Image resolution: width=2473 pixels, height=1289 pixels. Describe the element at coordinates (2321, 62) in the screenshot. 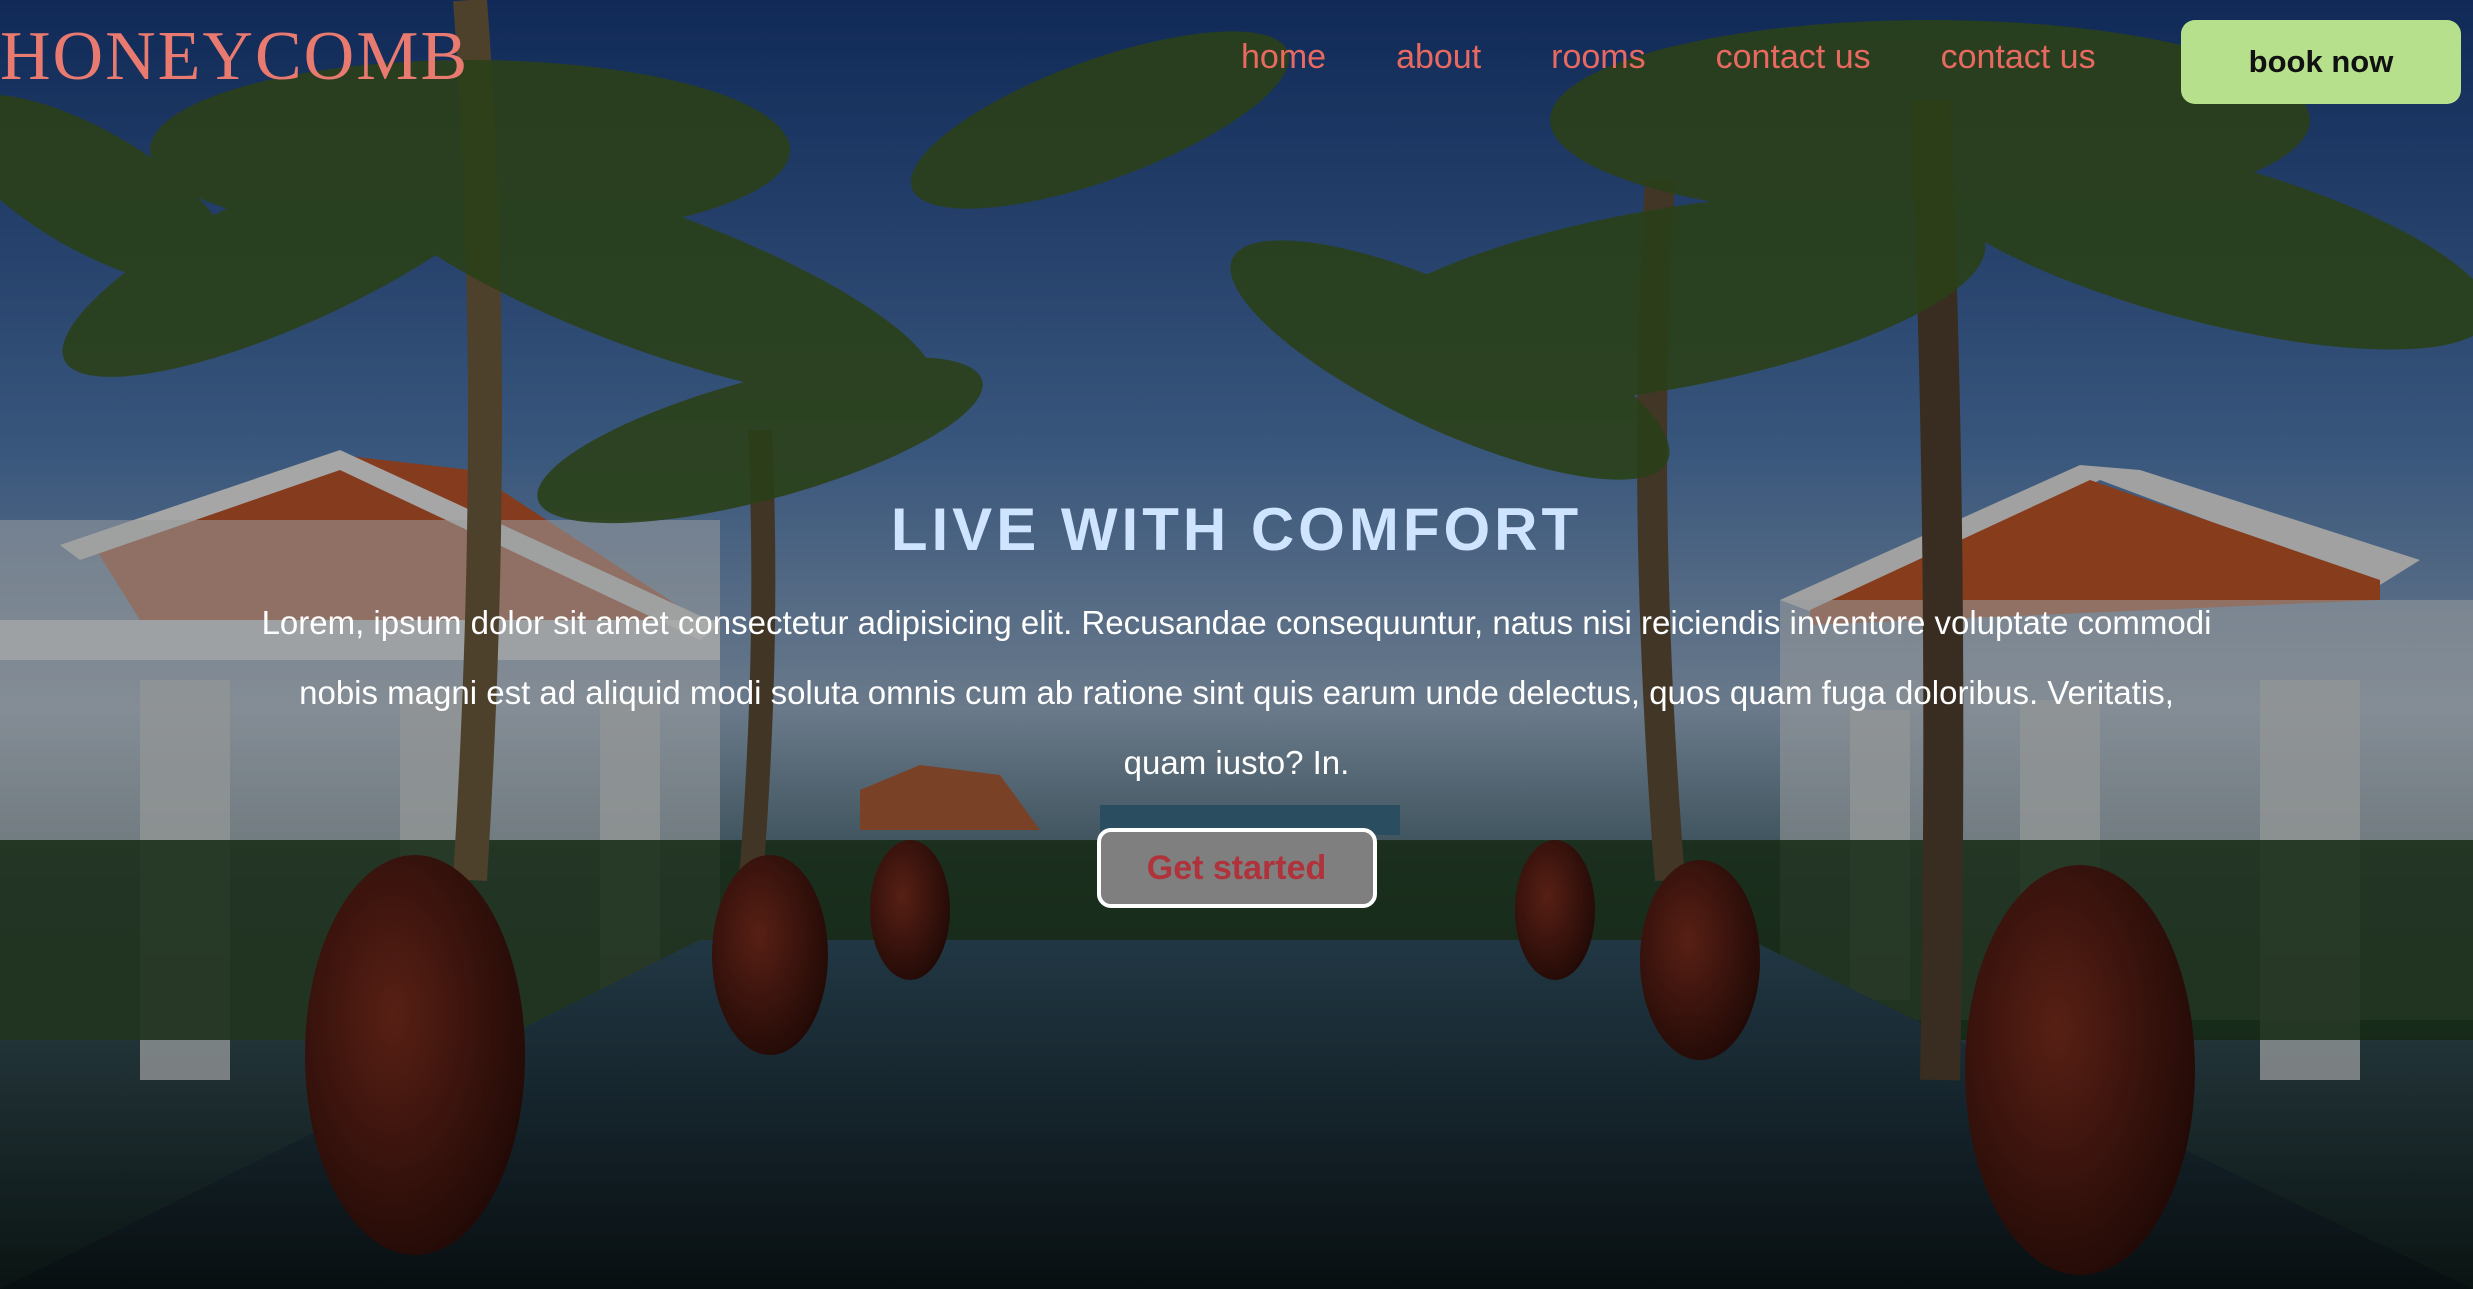

I see `book-now-button: book now` at that location.